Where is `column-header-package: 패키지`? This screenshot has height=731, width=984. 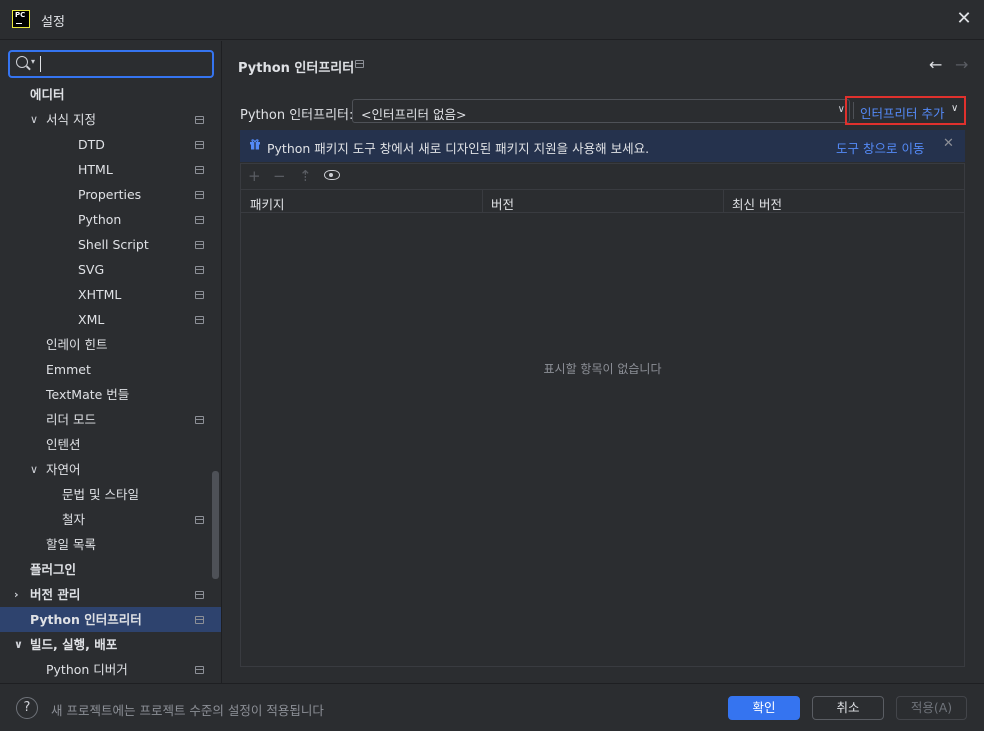 column-header-package: 패키지 is located at coordinates (267, 203).